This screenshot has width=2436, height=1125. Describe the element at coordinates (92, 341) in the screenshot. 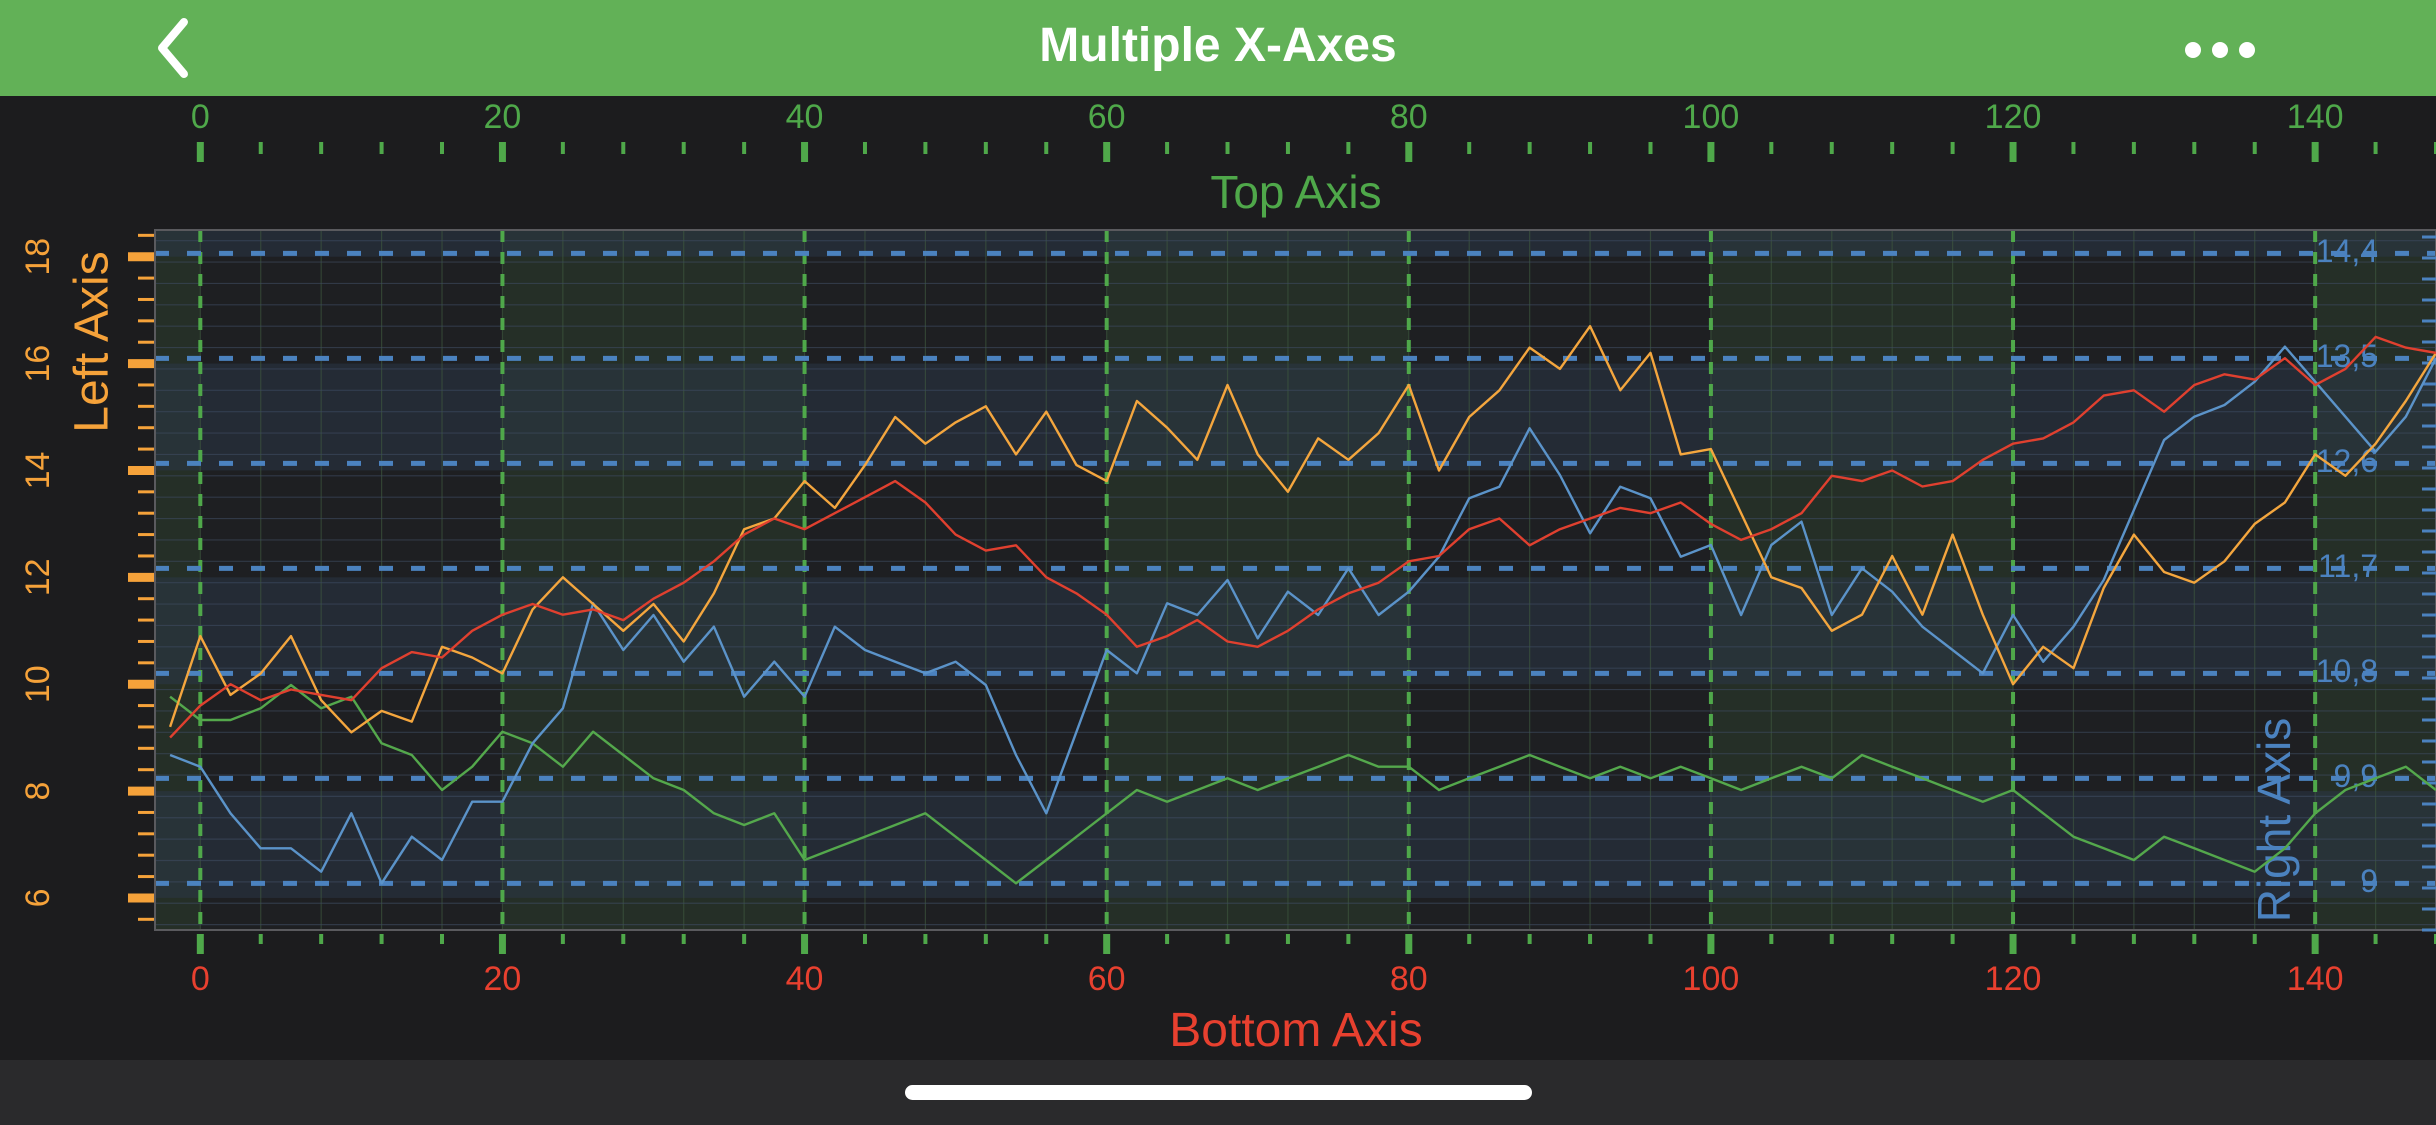

I see `left-axis-title: Left Axis` at that location.